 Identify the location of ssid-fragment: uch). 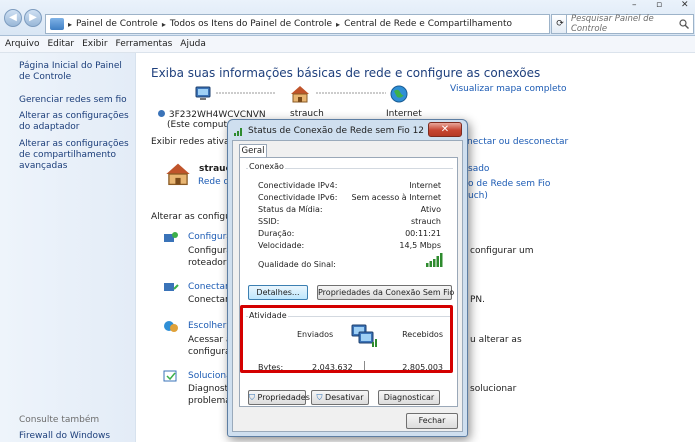
(478, 196).